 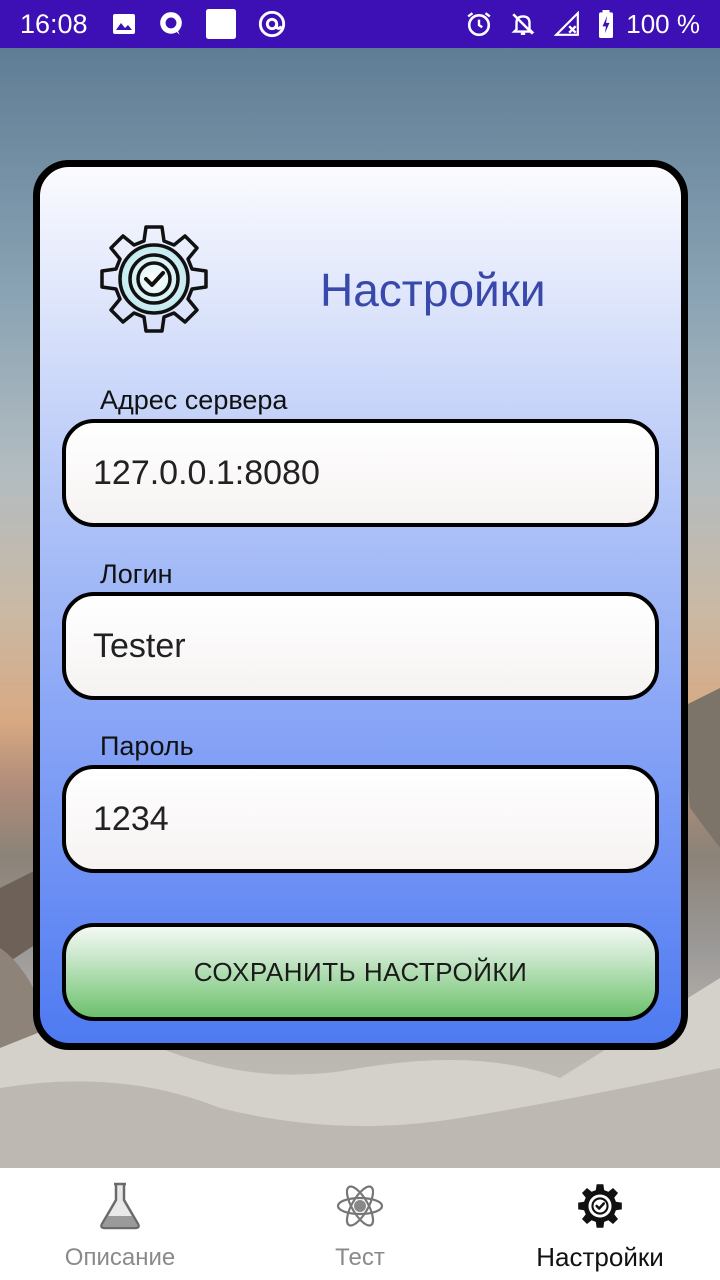 What do you see at coordinates (136, 574) in the screenshot?
I see `login-label: Логин` at bounding box center [136, 574].